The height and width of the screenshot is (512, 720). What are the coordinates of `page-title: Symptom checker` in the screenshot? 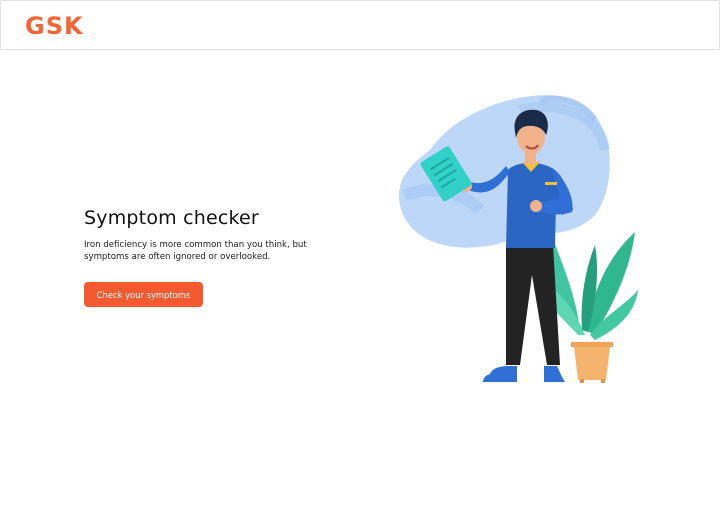 It's located at (171, 218).